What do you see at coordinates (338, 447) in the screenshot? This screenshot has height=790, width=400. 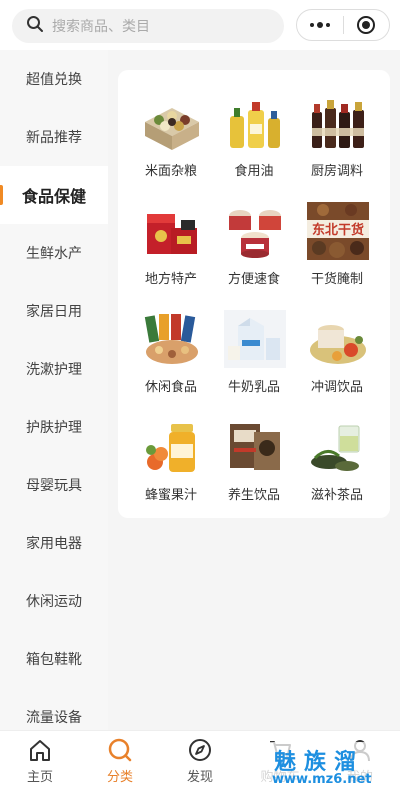 I see `tea-image` at bounding box center [338, 447].